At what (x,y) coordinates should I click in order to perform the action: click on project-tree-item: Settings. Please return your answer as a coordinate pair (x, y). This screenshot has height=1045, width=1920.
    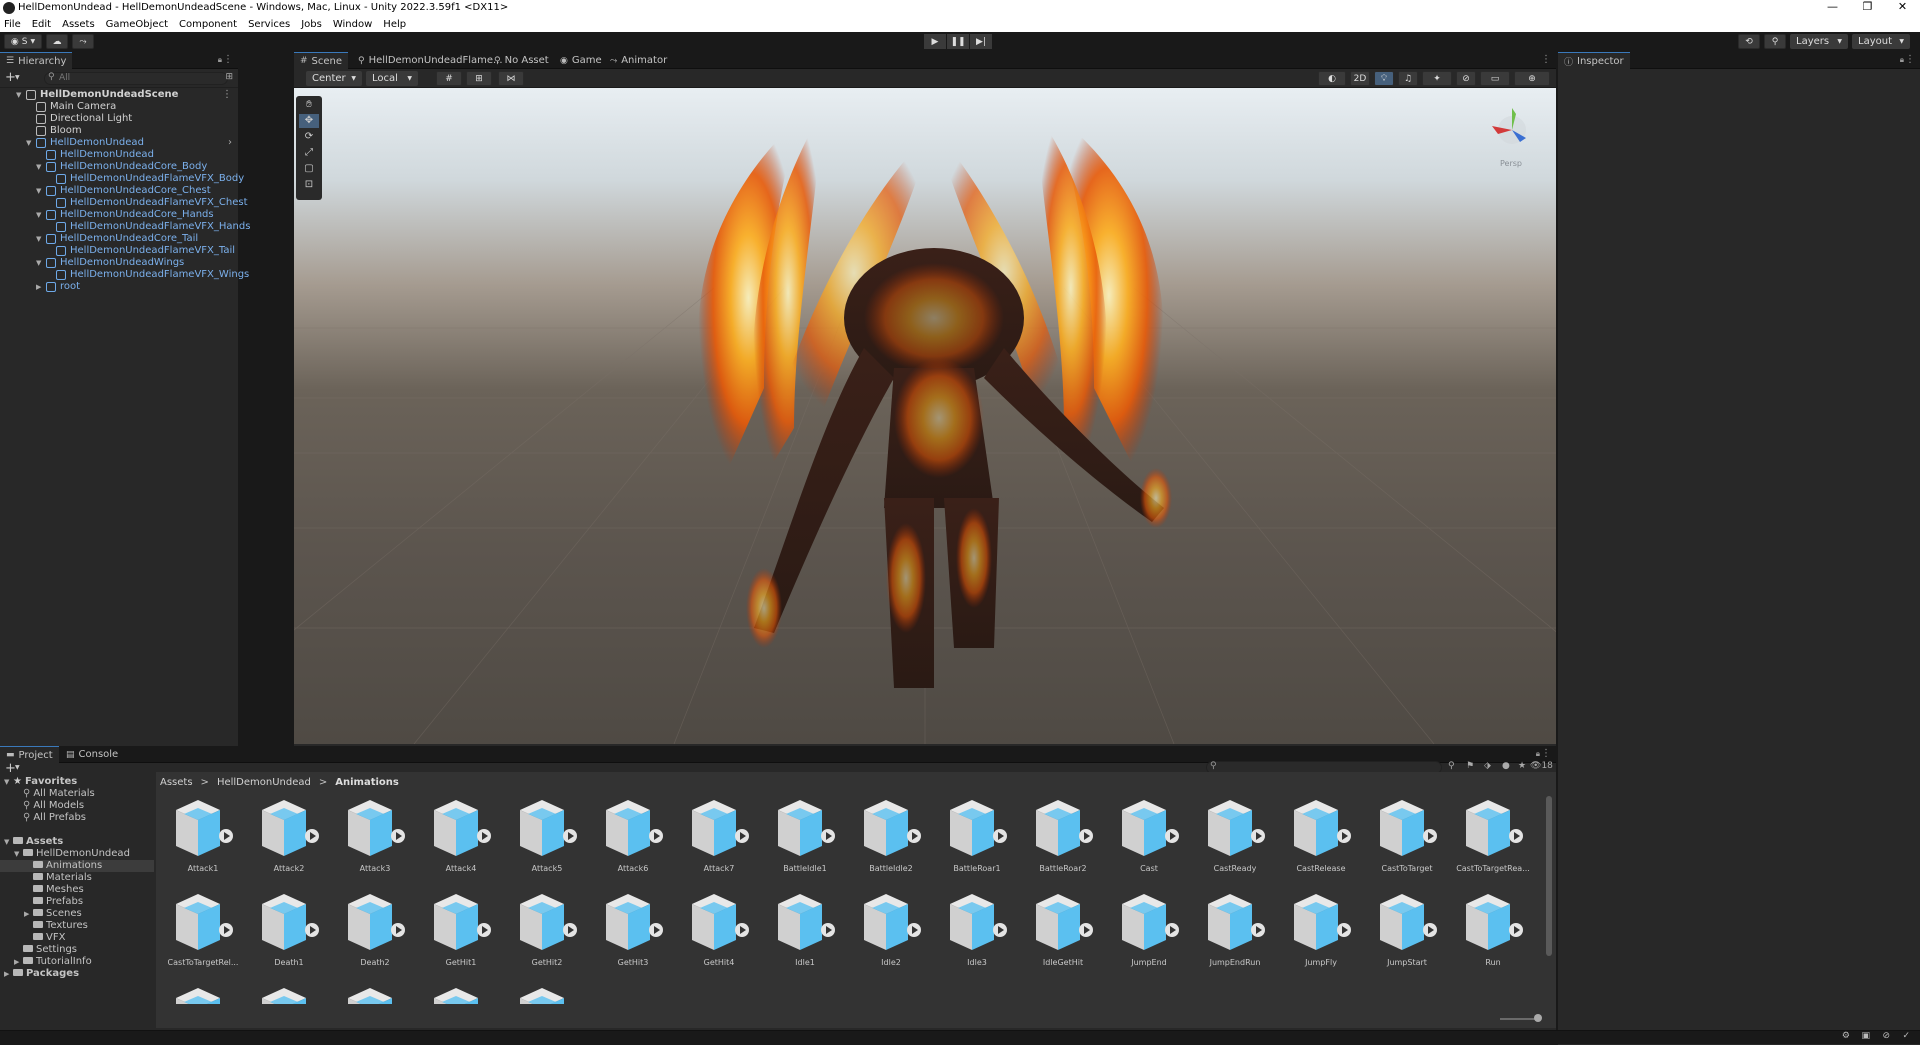
    Looking at the image, I should click on (77, 950).